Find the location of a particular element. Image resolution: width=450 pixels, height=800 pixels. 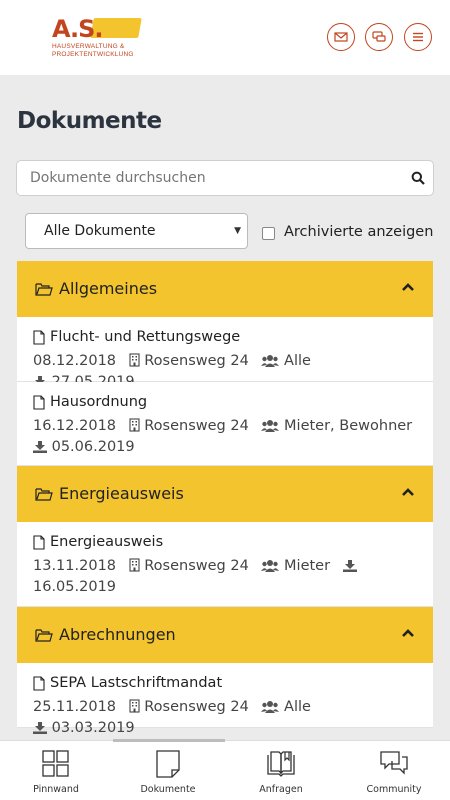

document-name: Flucht- und Rettungswege is located at coordinates (145, 337).